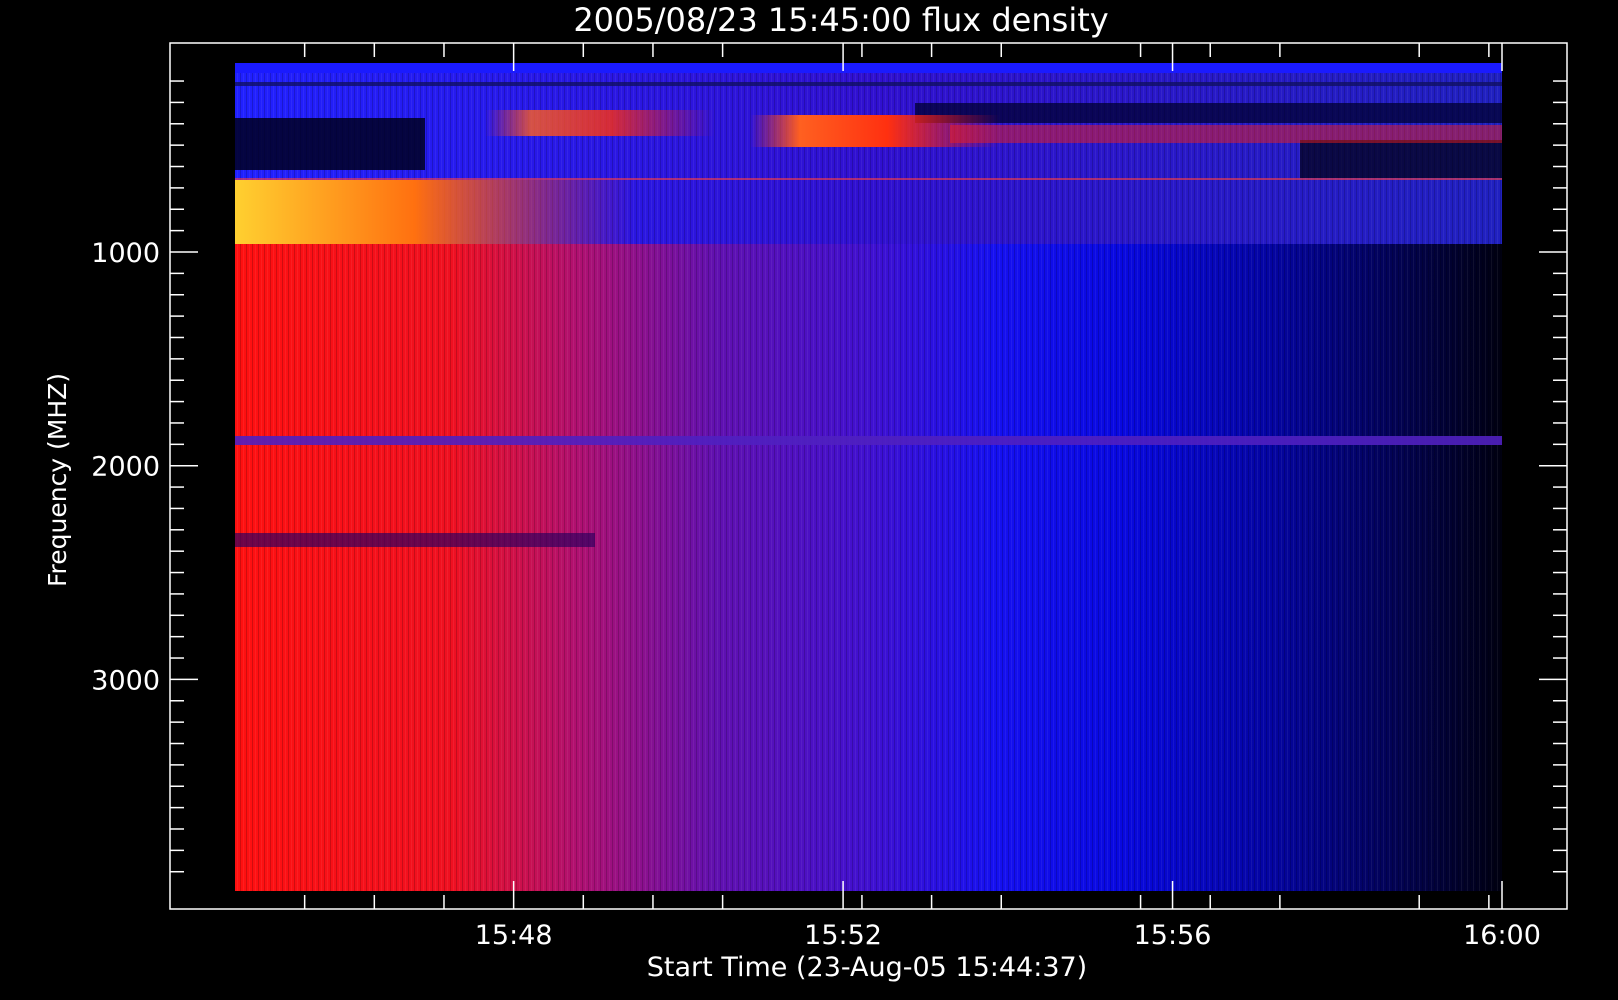 The image size is (1618, 1000). What do you see at coordinates (125, 680) in the screenshot?
I see `y-tick-label: 3000` at bounding box center [125, 680].